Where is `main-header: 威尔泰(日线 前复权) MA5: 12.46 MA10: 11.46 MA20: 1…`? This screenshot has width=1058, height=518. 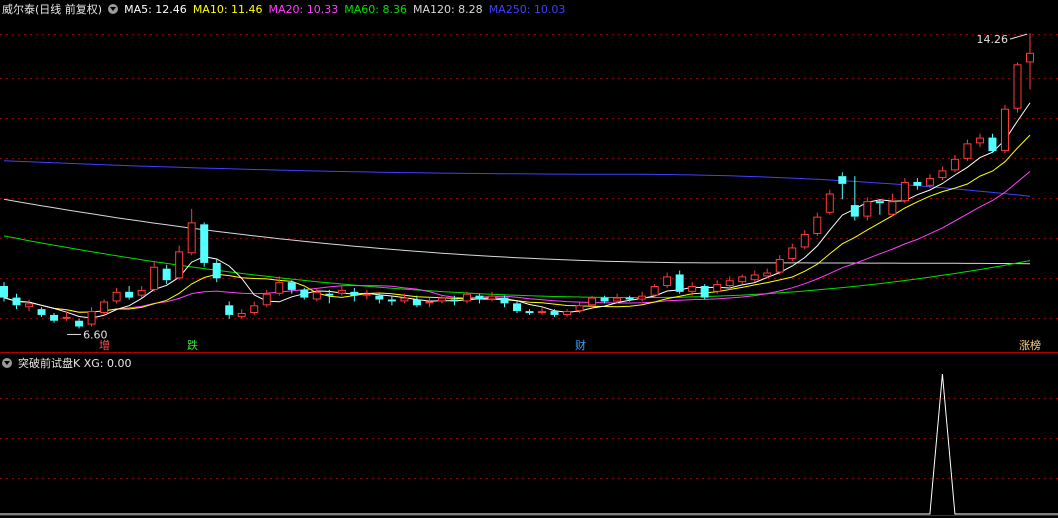 main-header: 威尔泰(日线 前复权) MA5: 12.46 MA10: 11.46 MA20: 1… is located at coordinates (286, 9).